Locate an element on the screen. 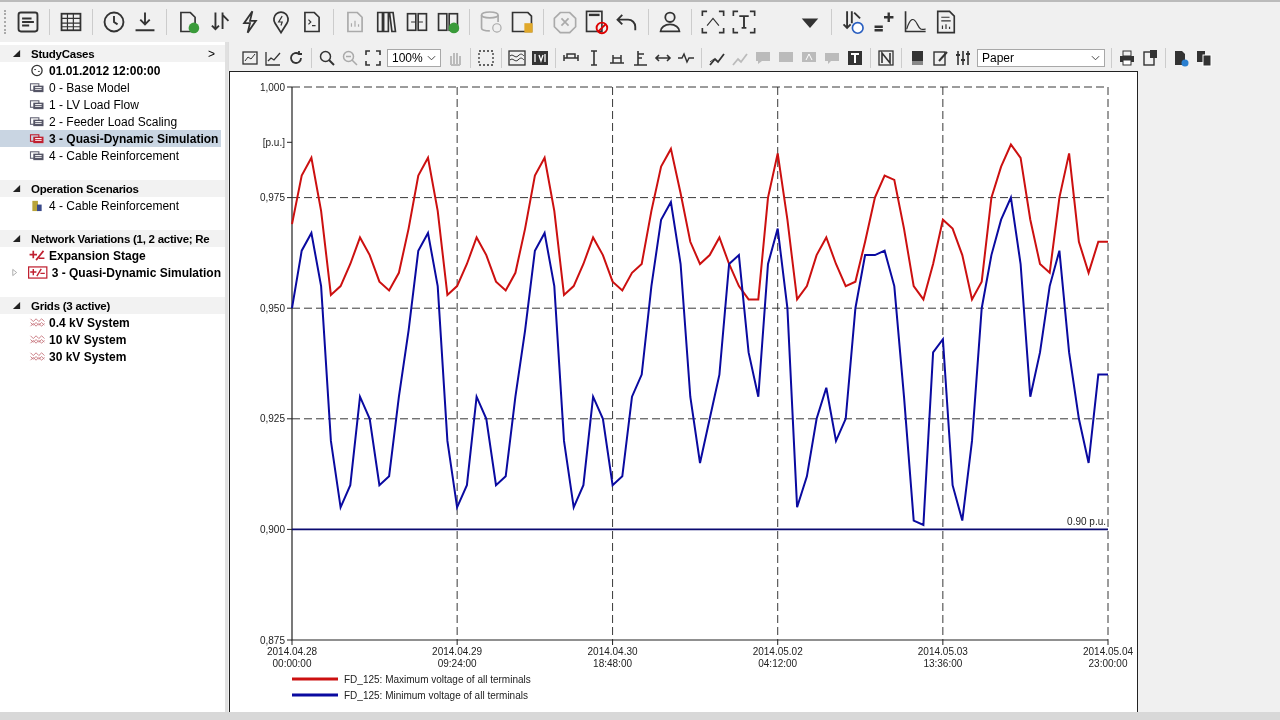  text-select-icon is located at coordinates (744, 22).